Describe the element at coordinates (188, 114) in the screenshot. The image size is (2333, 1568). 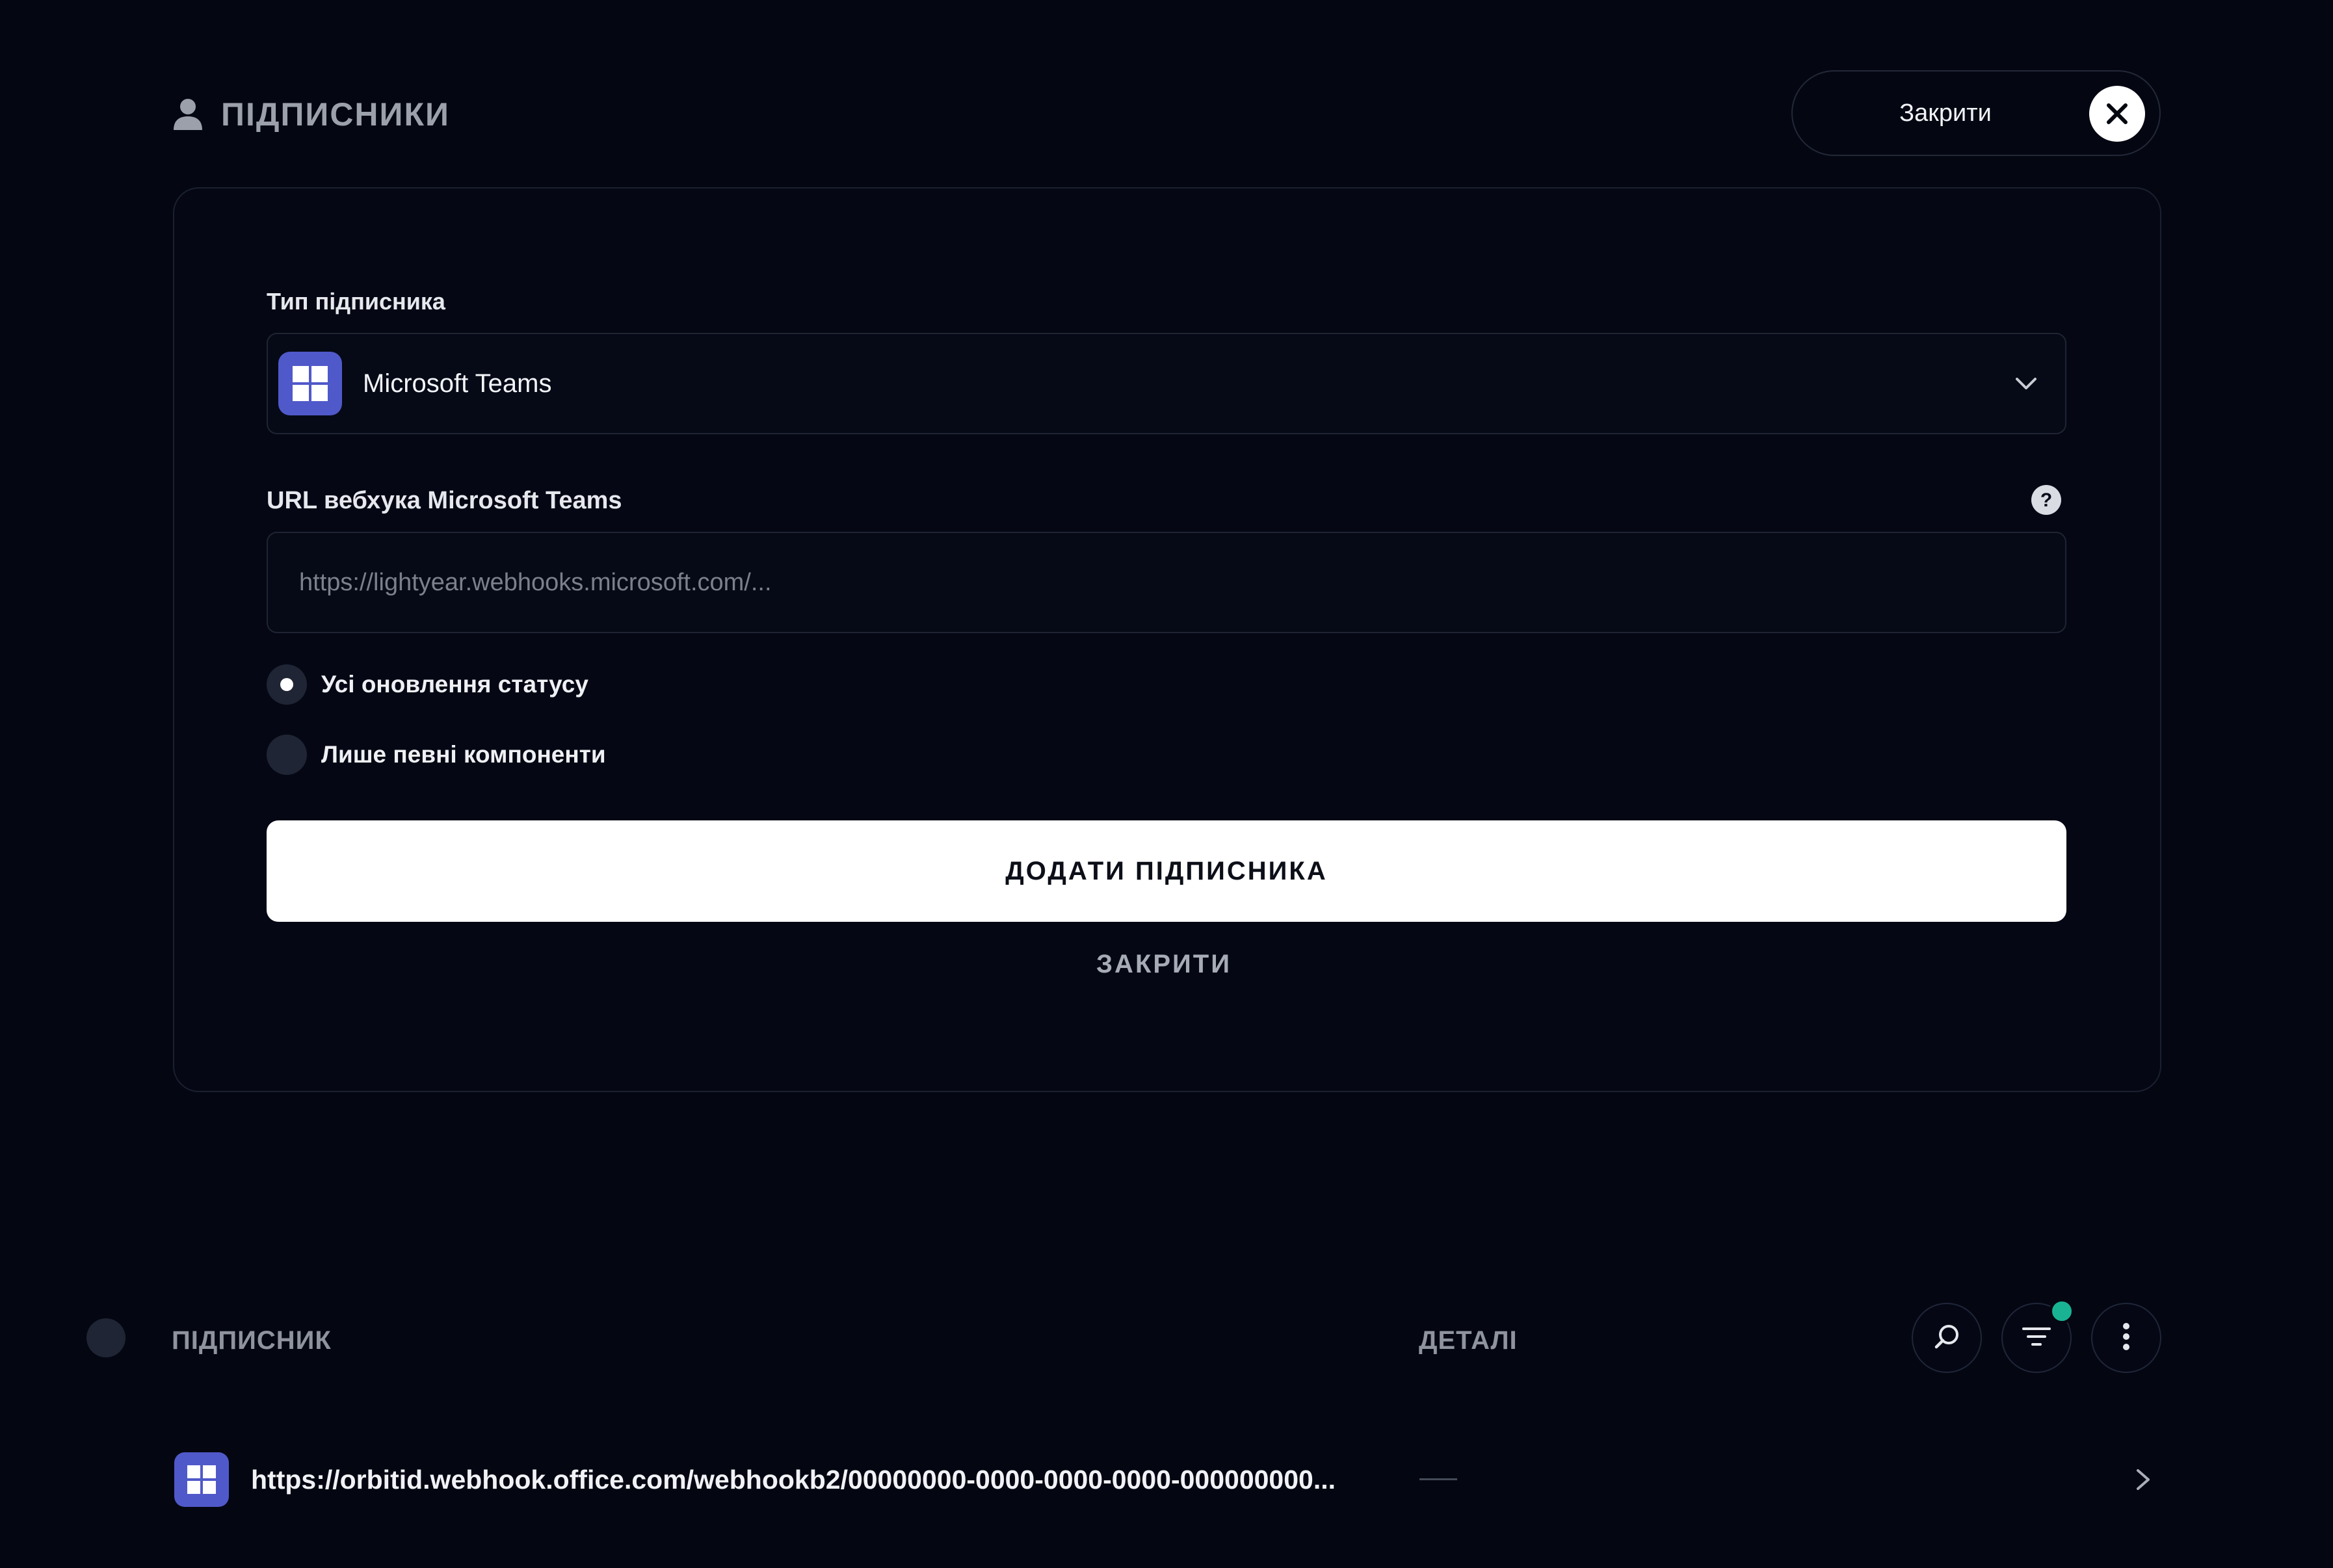
I see `user-icon` at that location.